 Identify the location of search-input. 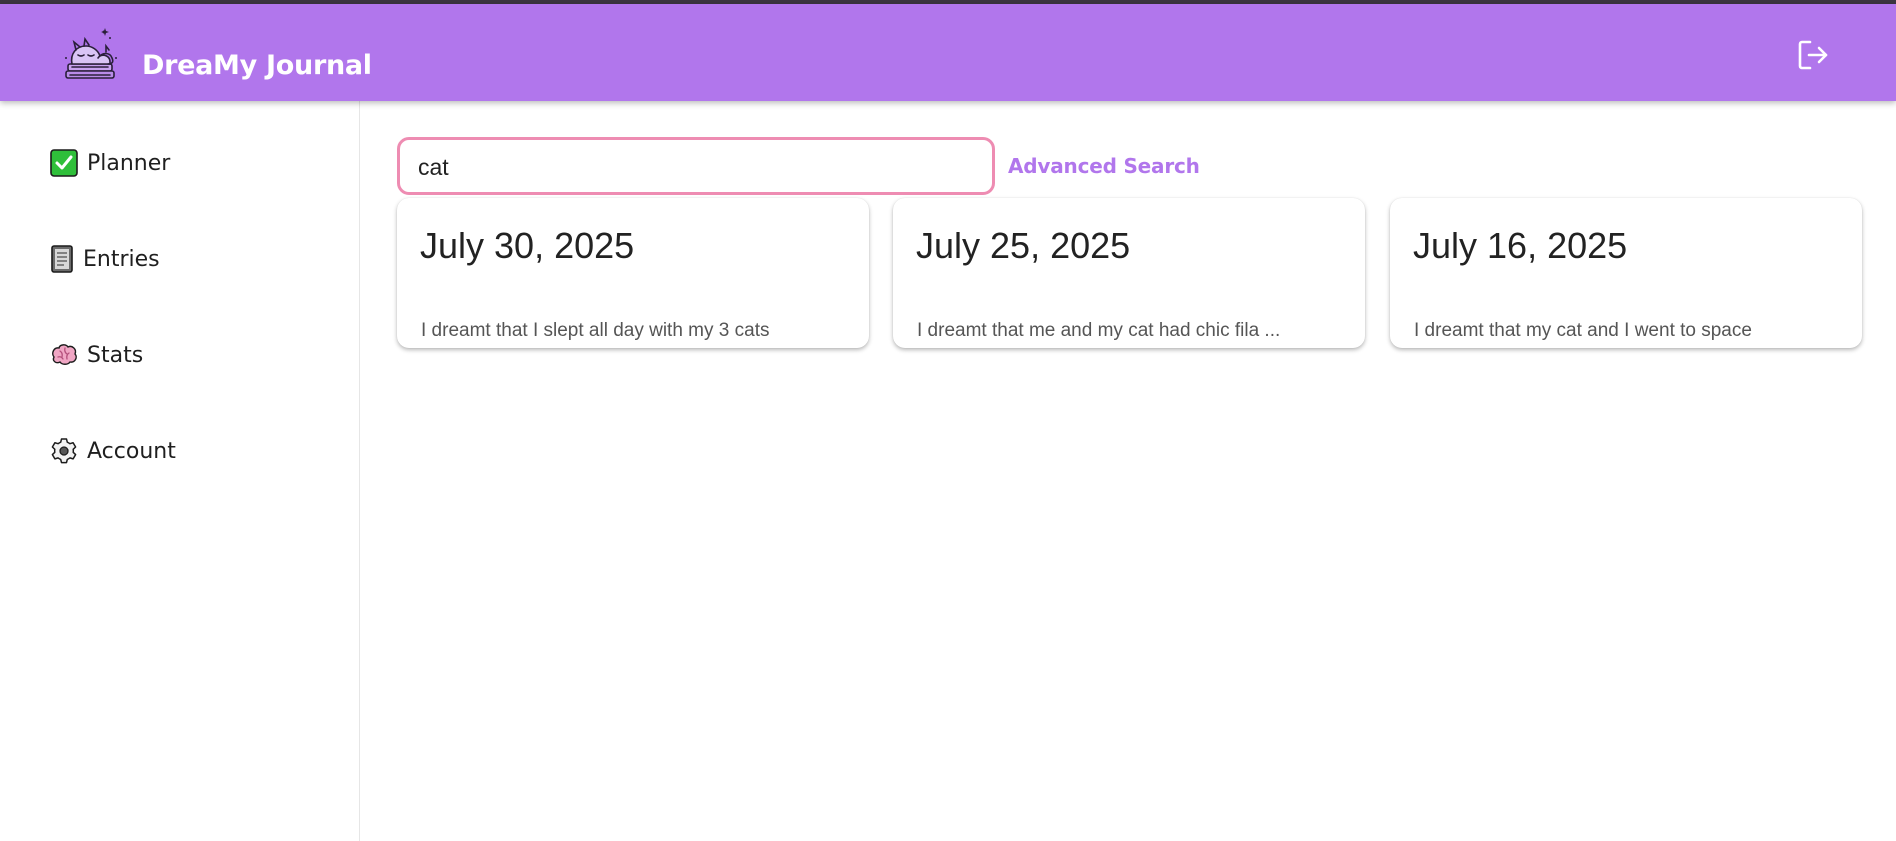
(698, 167).